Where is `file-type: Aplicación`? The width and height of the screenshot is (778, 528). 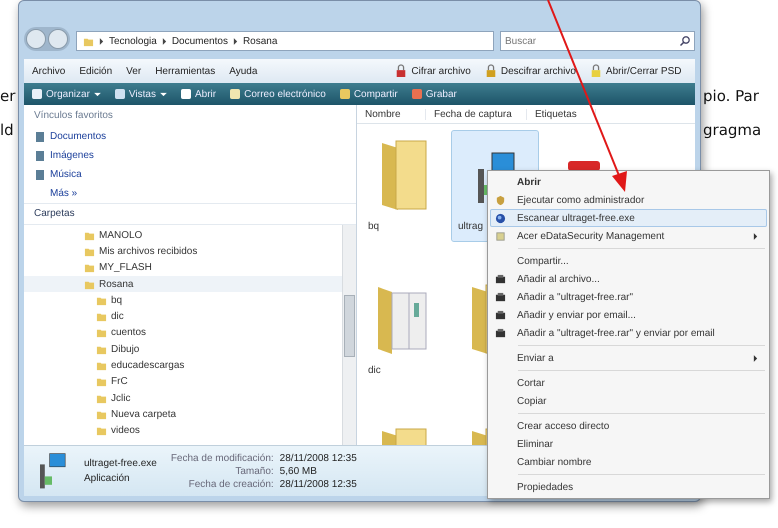 file-type: Aplicación is located at coordinates (107, 478).